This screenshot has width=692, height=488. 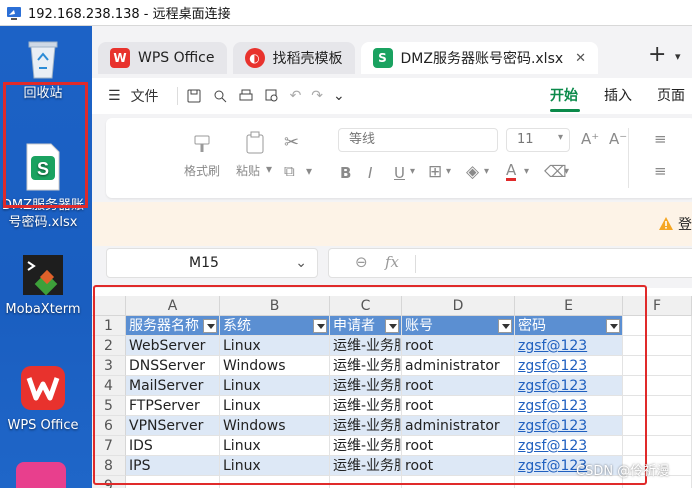 What do you see at coordinates (109, 406) in the screenshot?
I see `row-header: 5` at bounding box center [109, 406].